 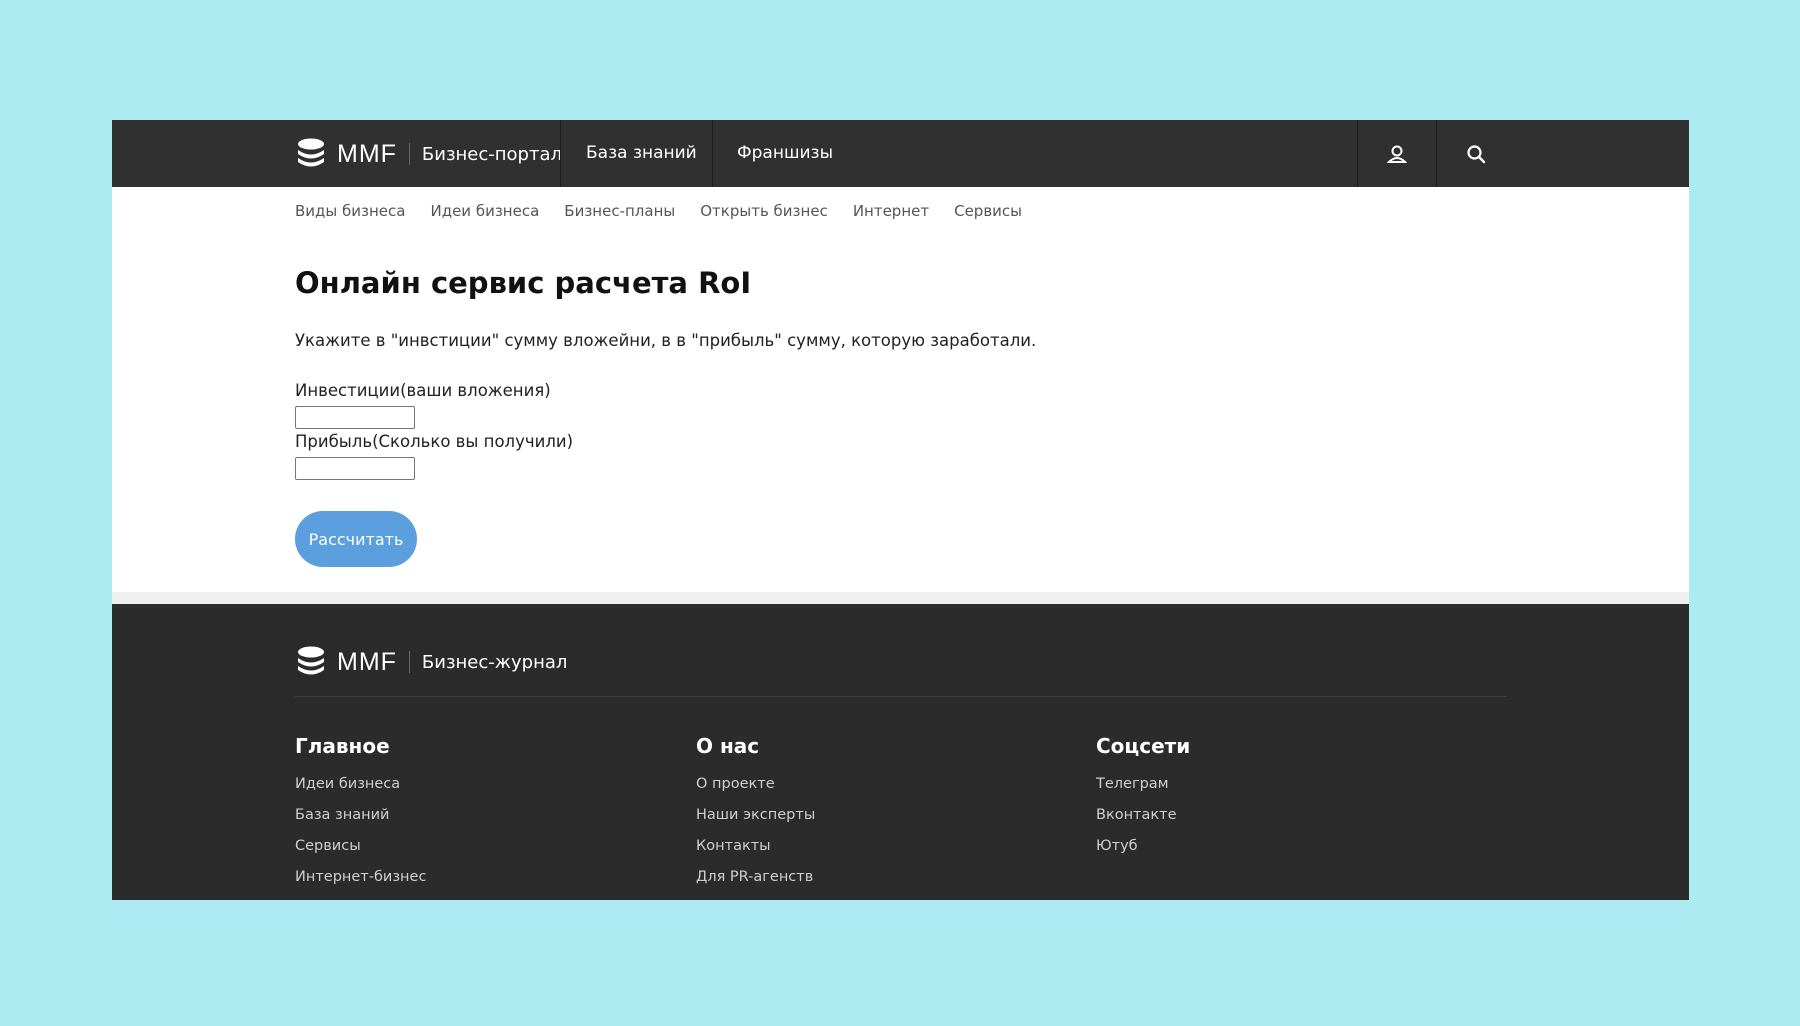 What do you see at coordinates (755, 822) in the screenshot?
I see `footer-link: Наши эксперты` at bounding box center [755, 822].